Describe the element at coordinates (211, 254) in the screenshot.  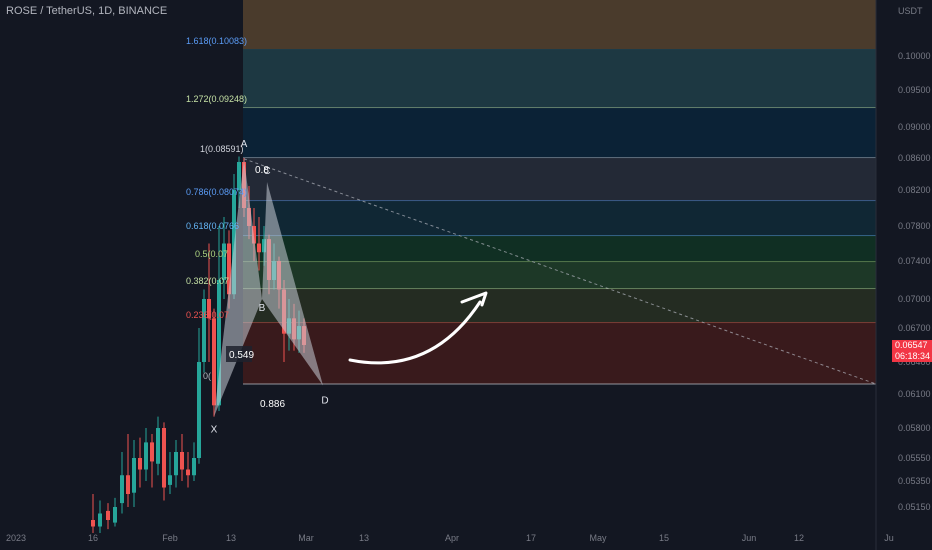
I see `fib-label: 0.5(0.07` at that location.